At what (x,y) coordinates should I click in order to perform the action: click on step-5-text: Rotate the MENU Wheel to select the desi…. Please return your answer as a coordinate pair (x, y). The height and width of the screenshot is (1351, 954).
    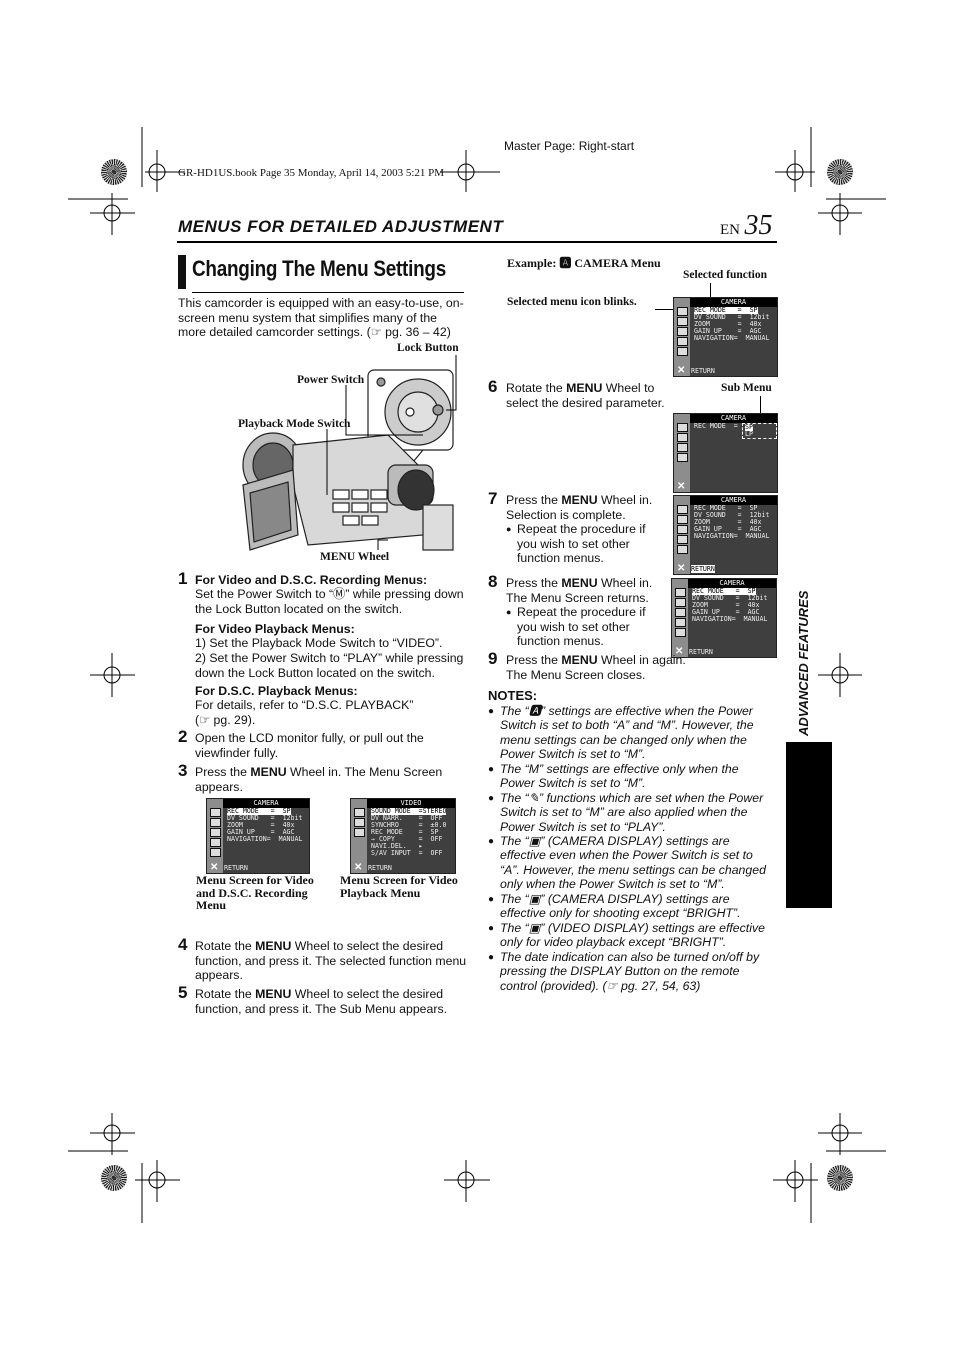
    Looking at the image, I should click on (331, 1001).